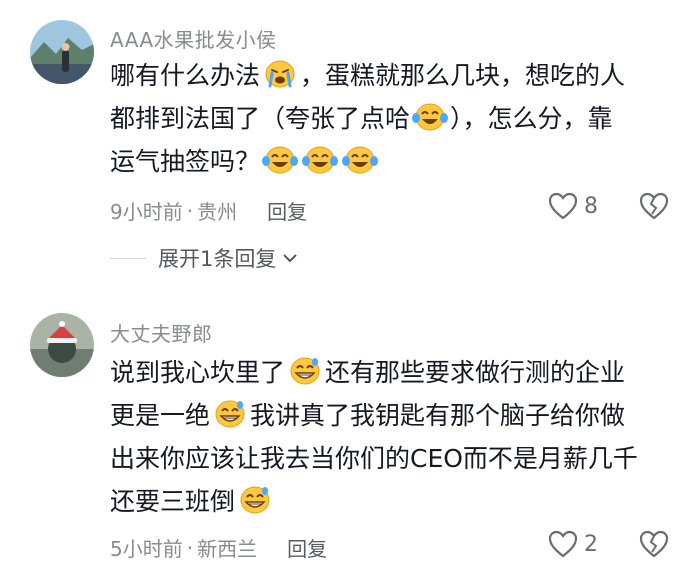 This screenshot has width=690, height=564. I want to click on comment-text-line: 都排到法国了（夸张了点哈 ），怎么分，靠, so click(390, 118).